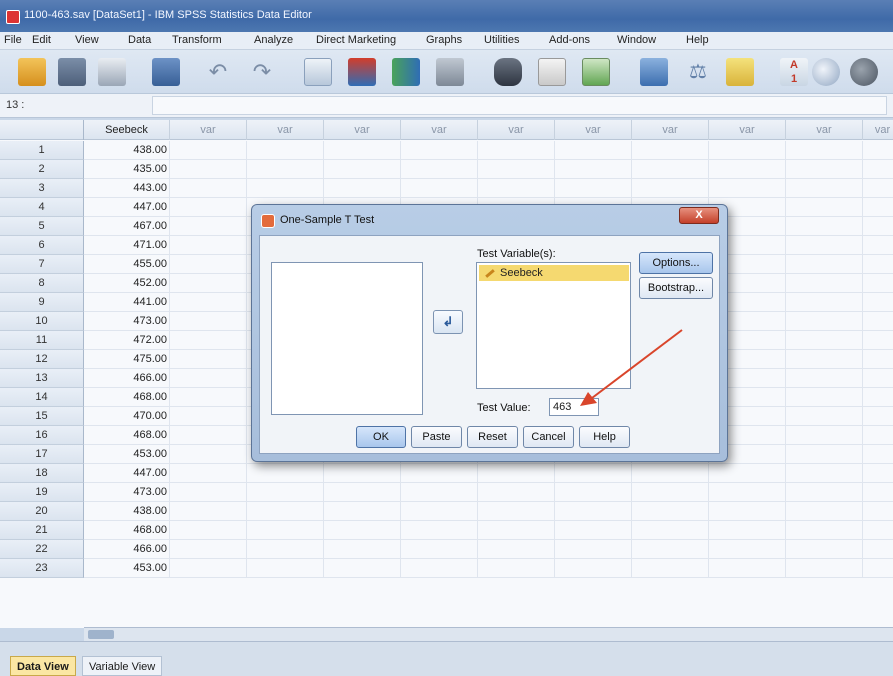  Describe the element at coordinates (42, 321) in the screenshot. I see `row-number: 10` at that location.